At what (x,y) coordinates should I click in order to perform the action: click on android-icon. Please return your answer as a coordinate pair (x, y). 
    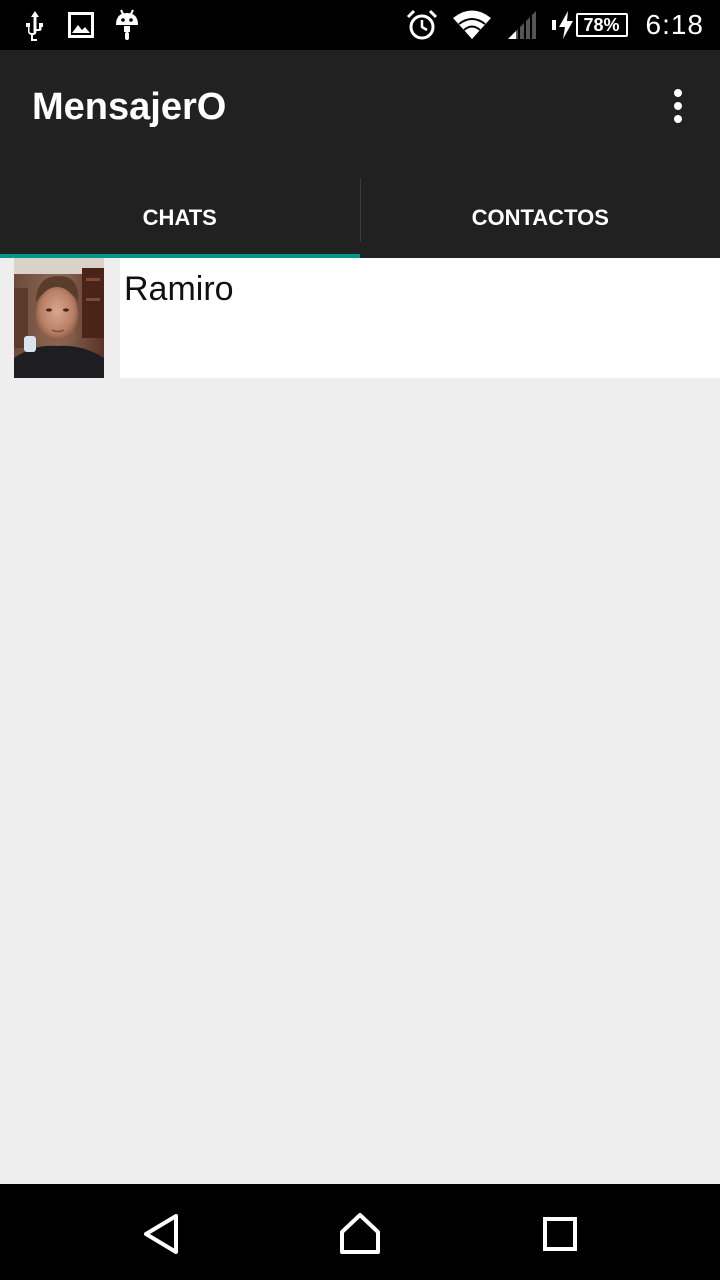
    Looking at the image, I should click on (127, 24).